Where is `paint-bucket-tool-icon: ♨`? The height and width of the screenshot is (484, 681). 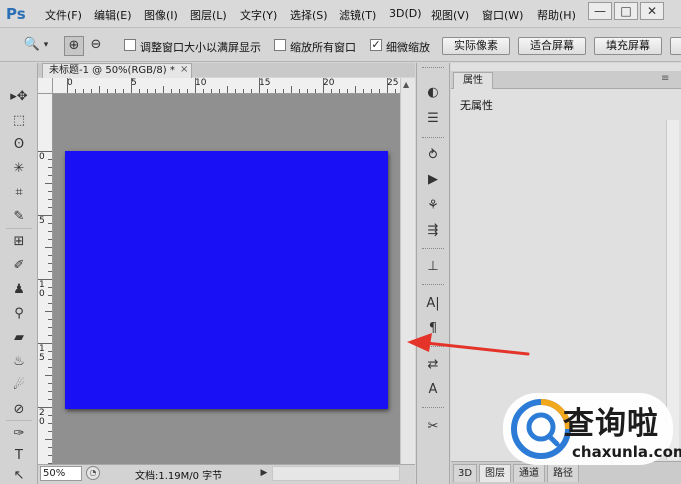 paint-bucket-tool-icon: ♨ is located at coordinates (19, 362).